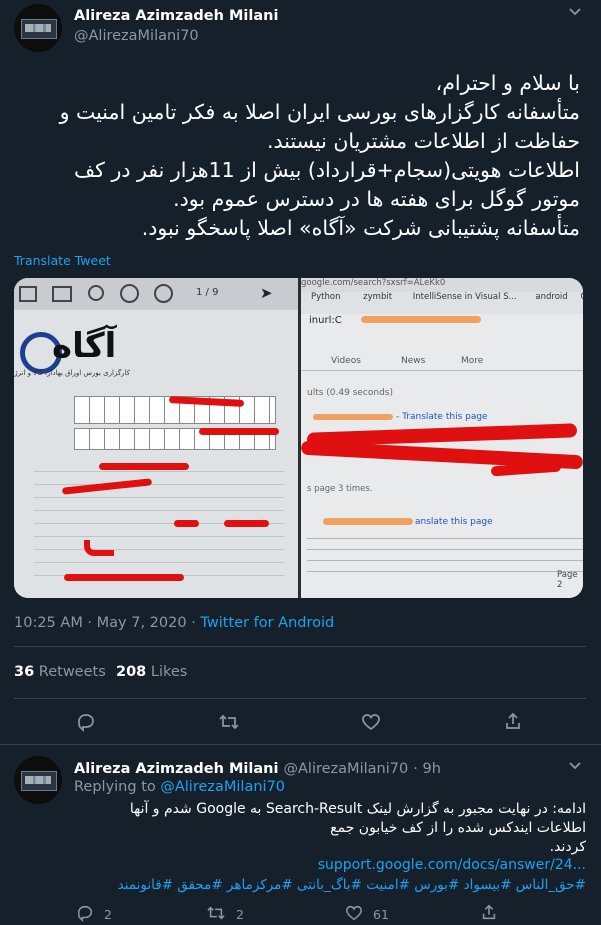 This screenshot has height=925, width=601. What do you see at coordinates (567, 847) in the screenshot?
I see `reply-text-line: کردند.` at bounding box center [567, 847].